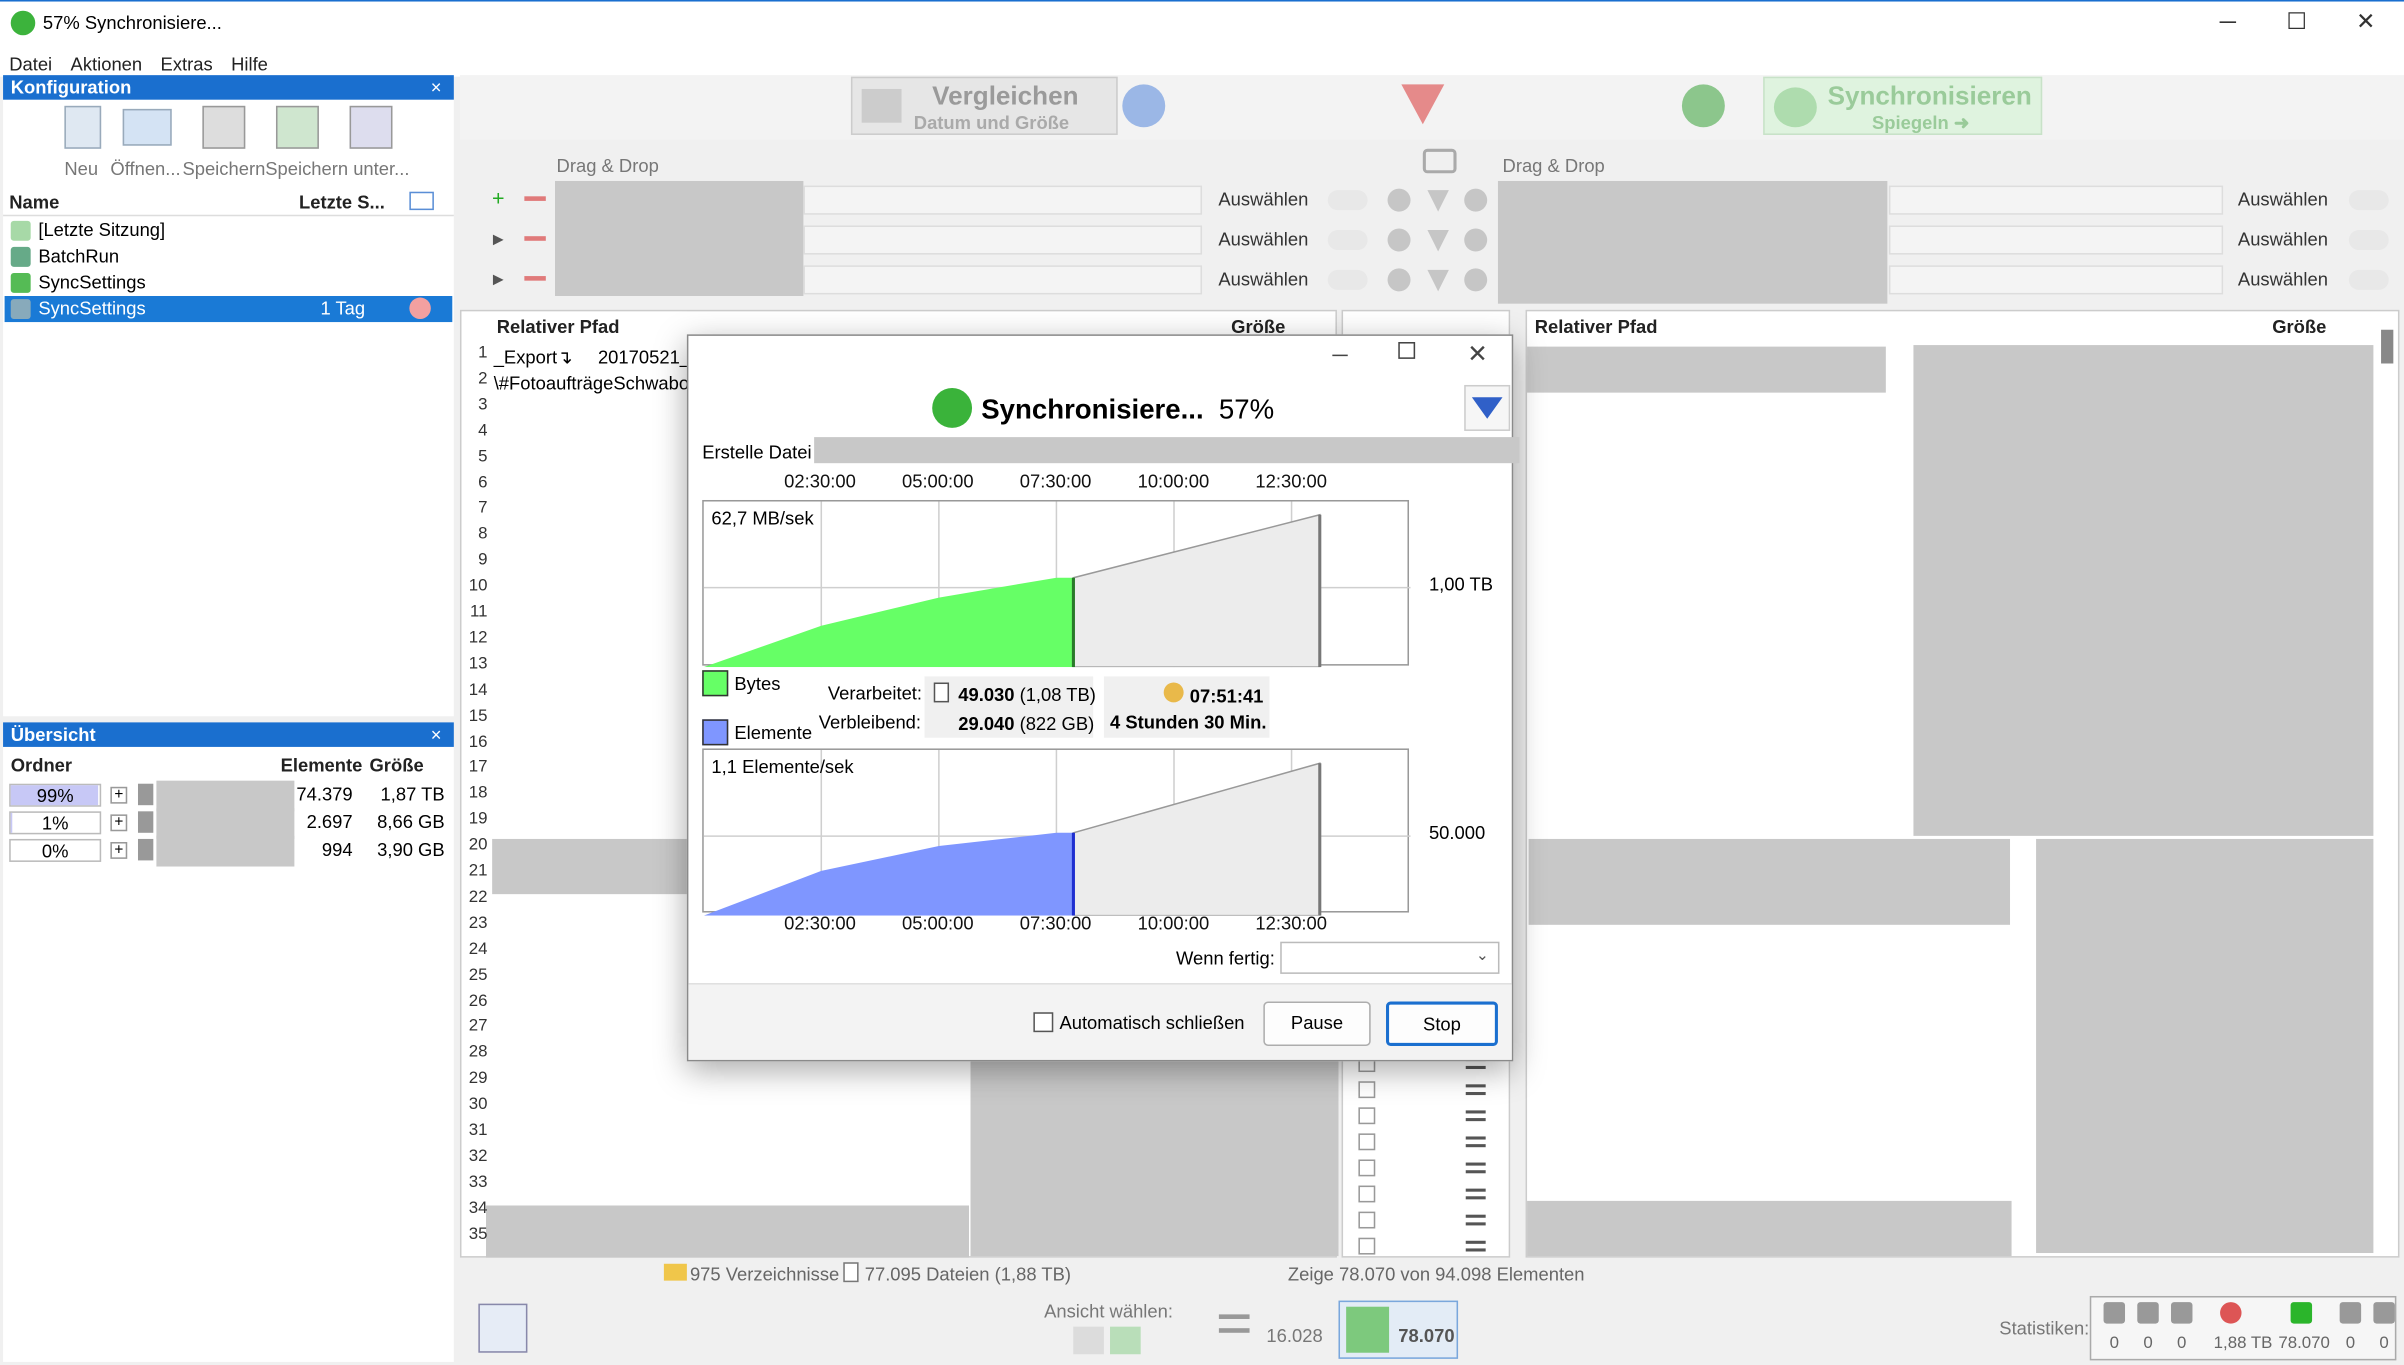 This screenshot has height=1365, width=2404. What do you see at coordinates (1442, 1023) in the screenshot?
I see `stop-button: Stop` at bounding box center [1442, 1023].